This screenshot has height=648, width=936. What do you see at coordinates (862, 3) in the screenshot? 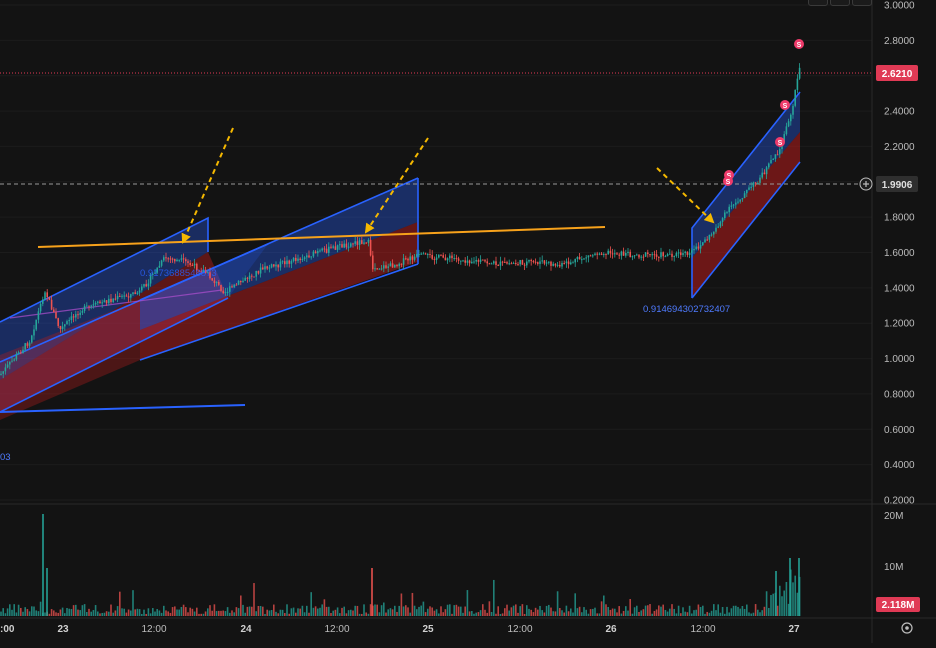
I see `toolbar-button-more` at bounding box center [862, 3].